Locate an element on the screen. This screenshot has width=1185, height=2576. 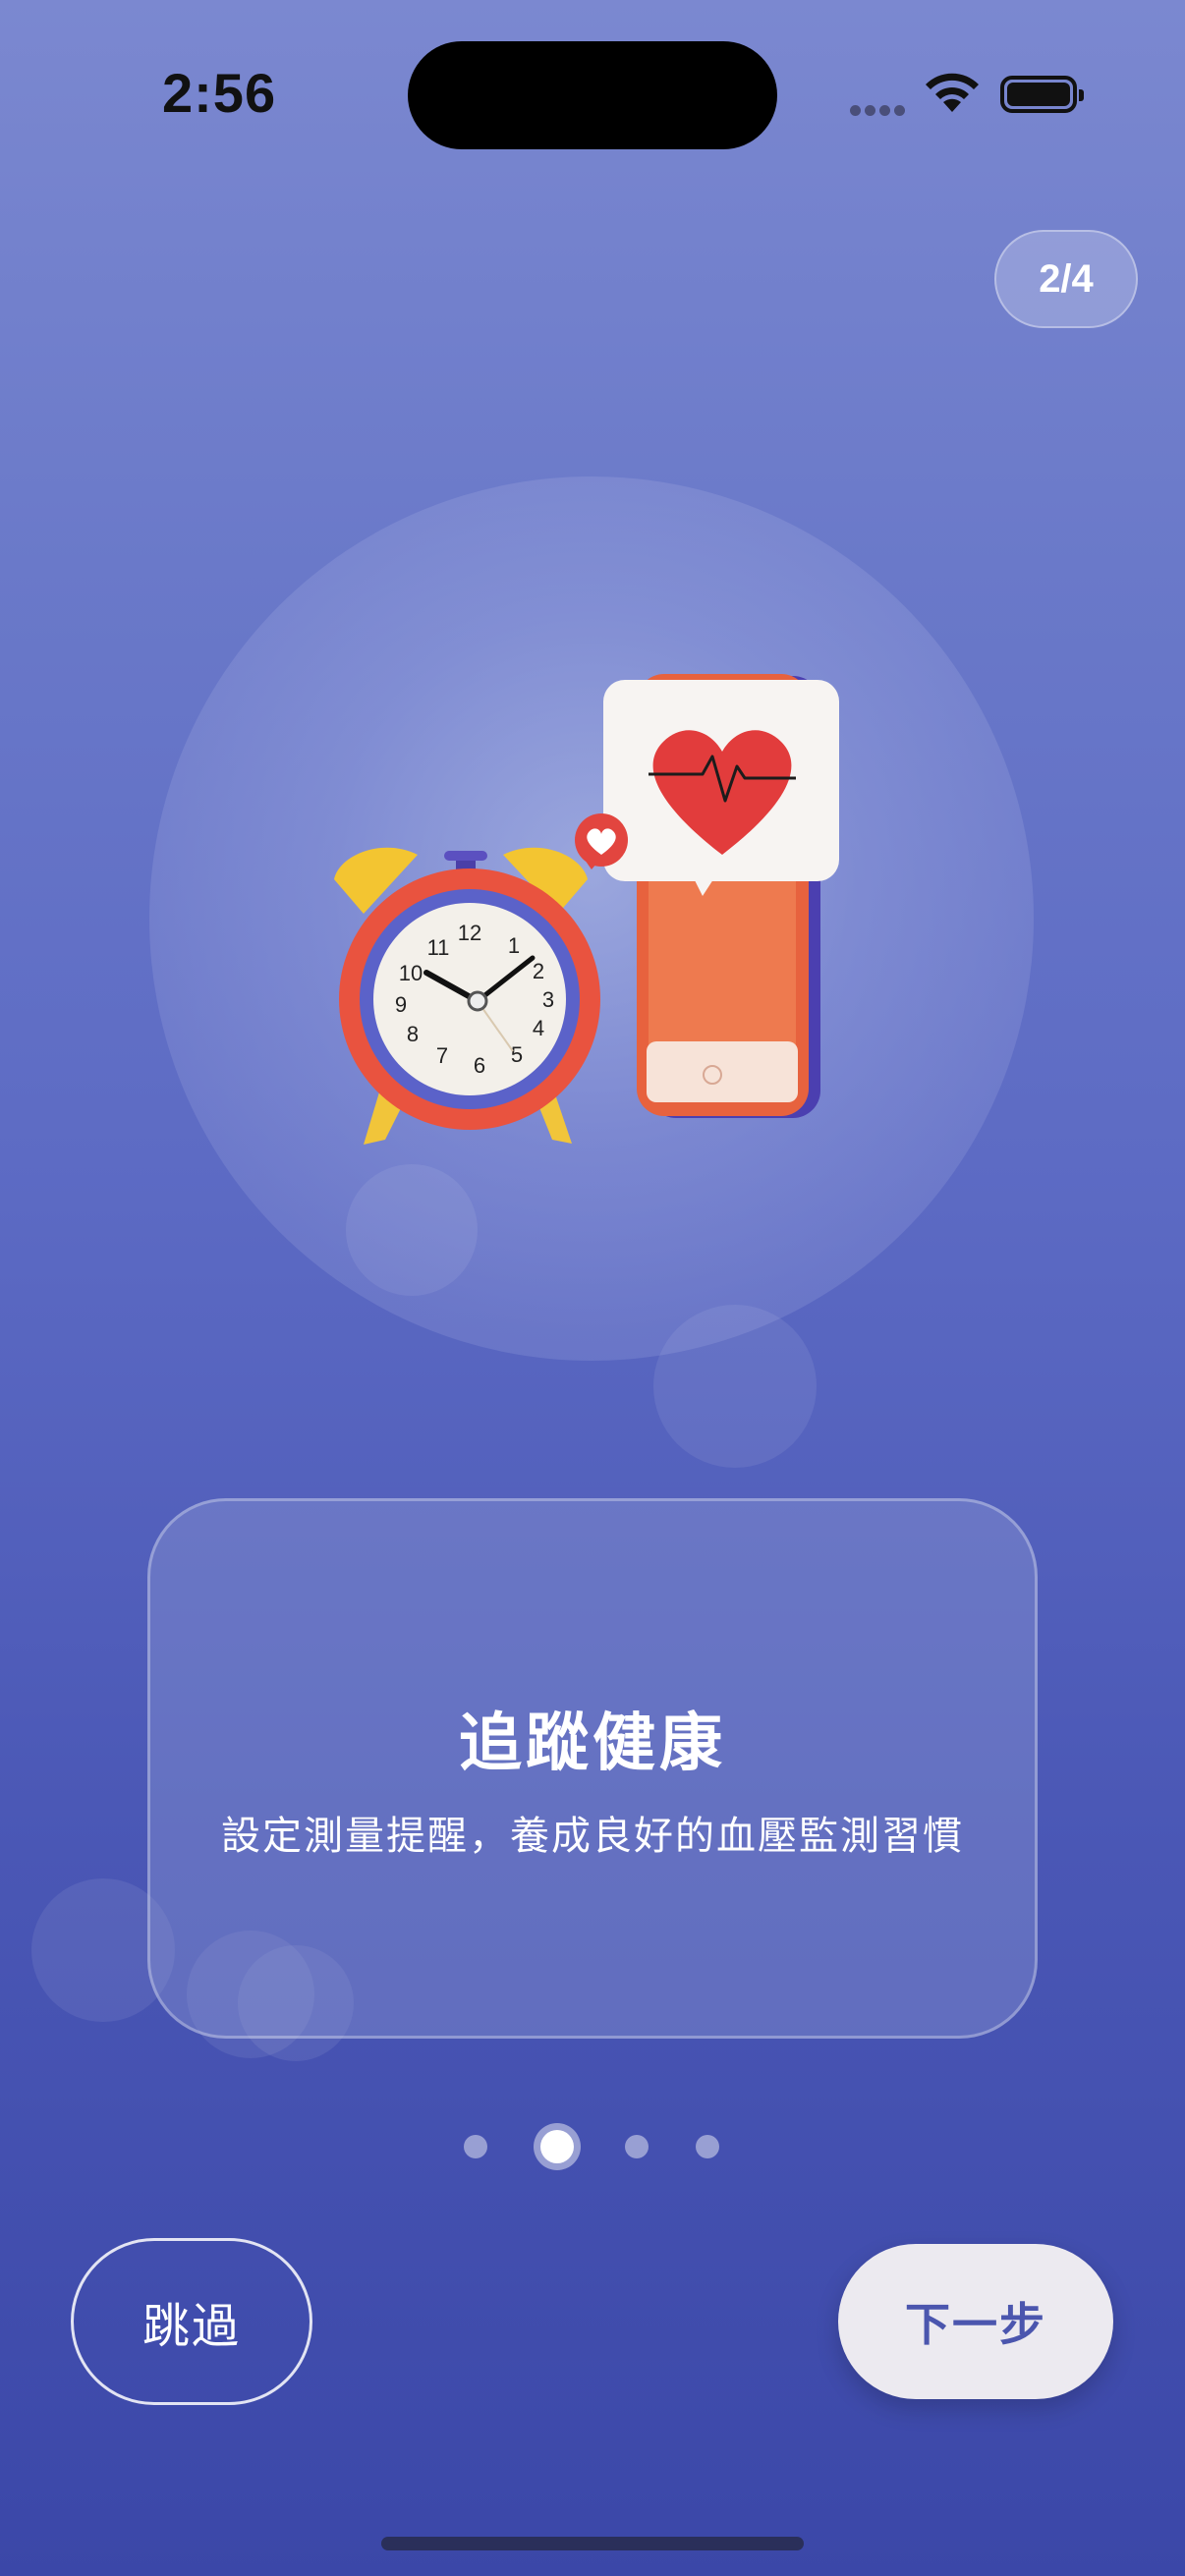
alarm-clock-icon: 12 1 2 3 4 5 6 7 8 9 10 11 is located at coordinates (467, 996).